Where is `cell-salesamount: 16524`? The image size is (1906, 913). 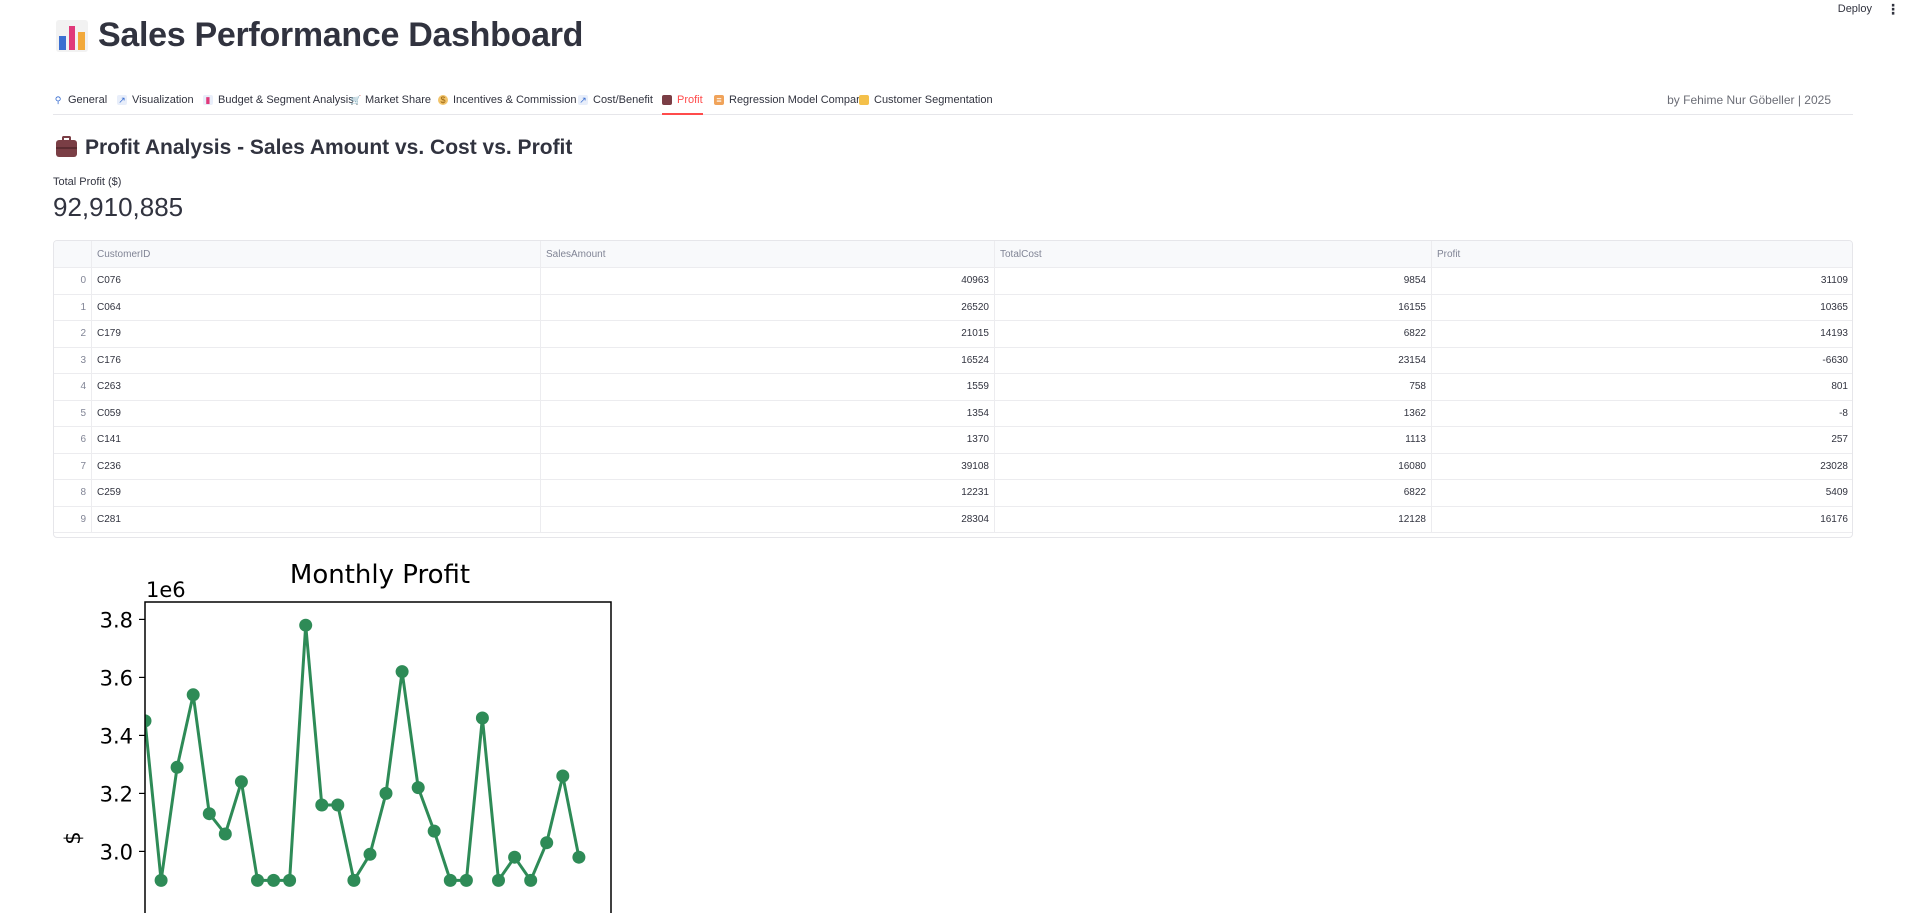 cell-salesamount: 16524 is located at coordinates (768, 360).